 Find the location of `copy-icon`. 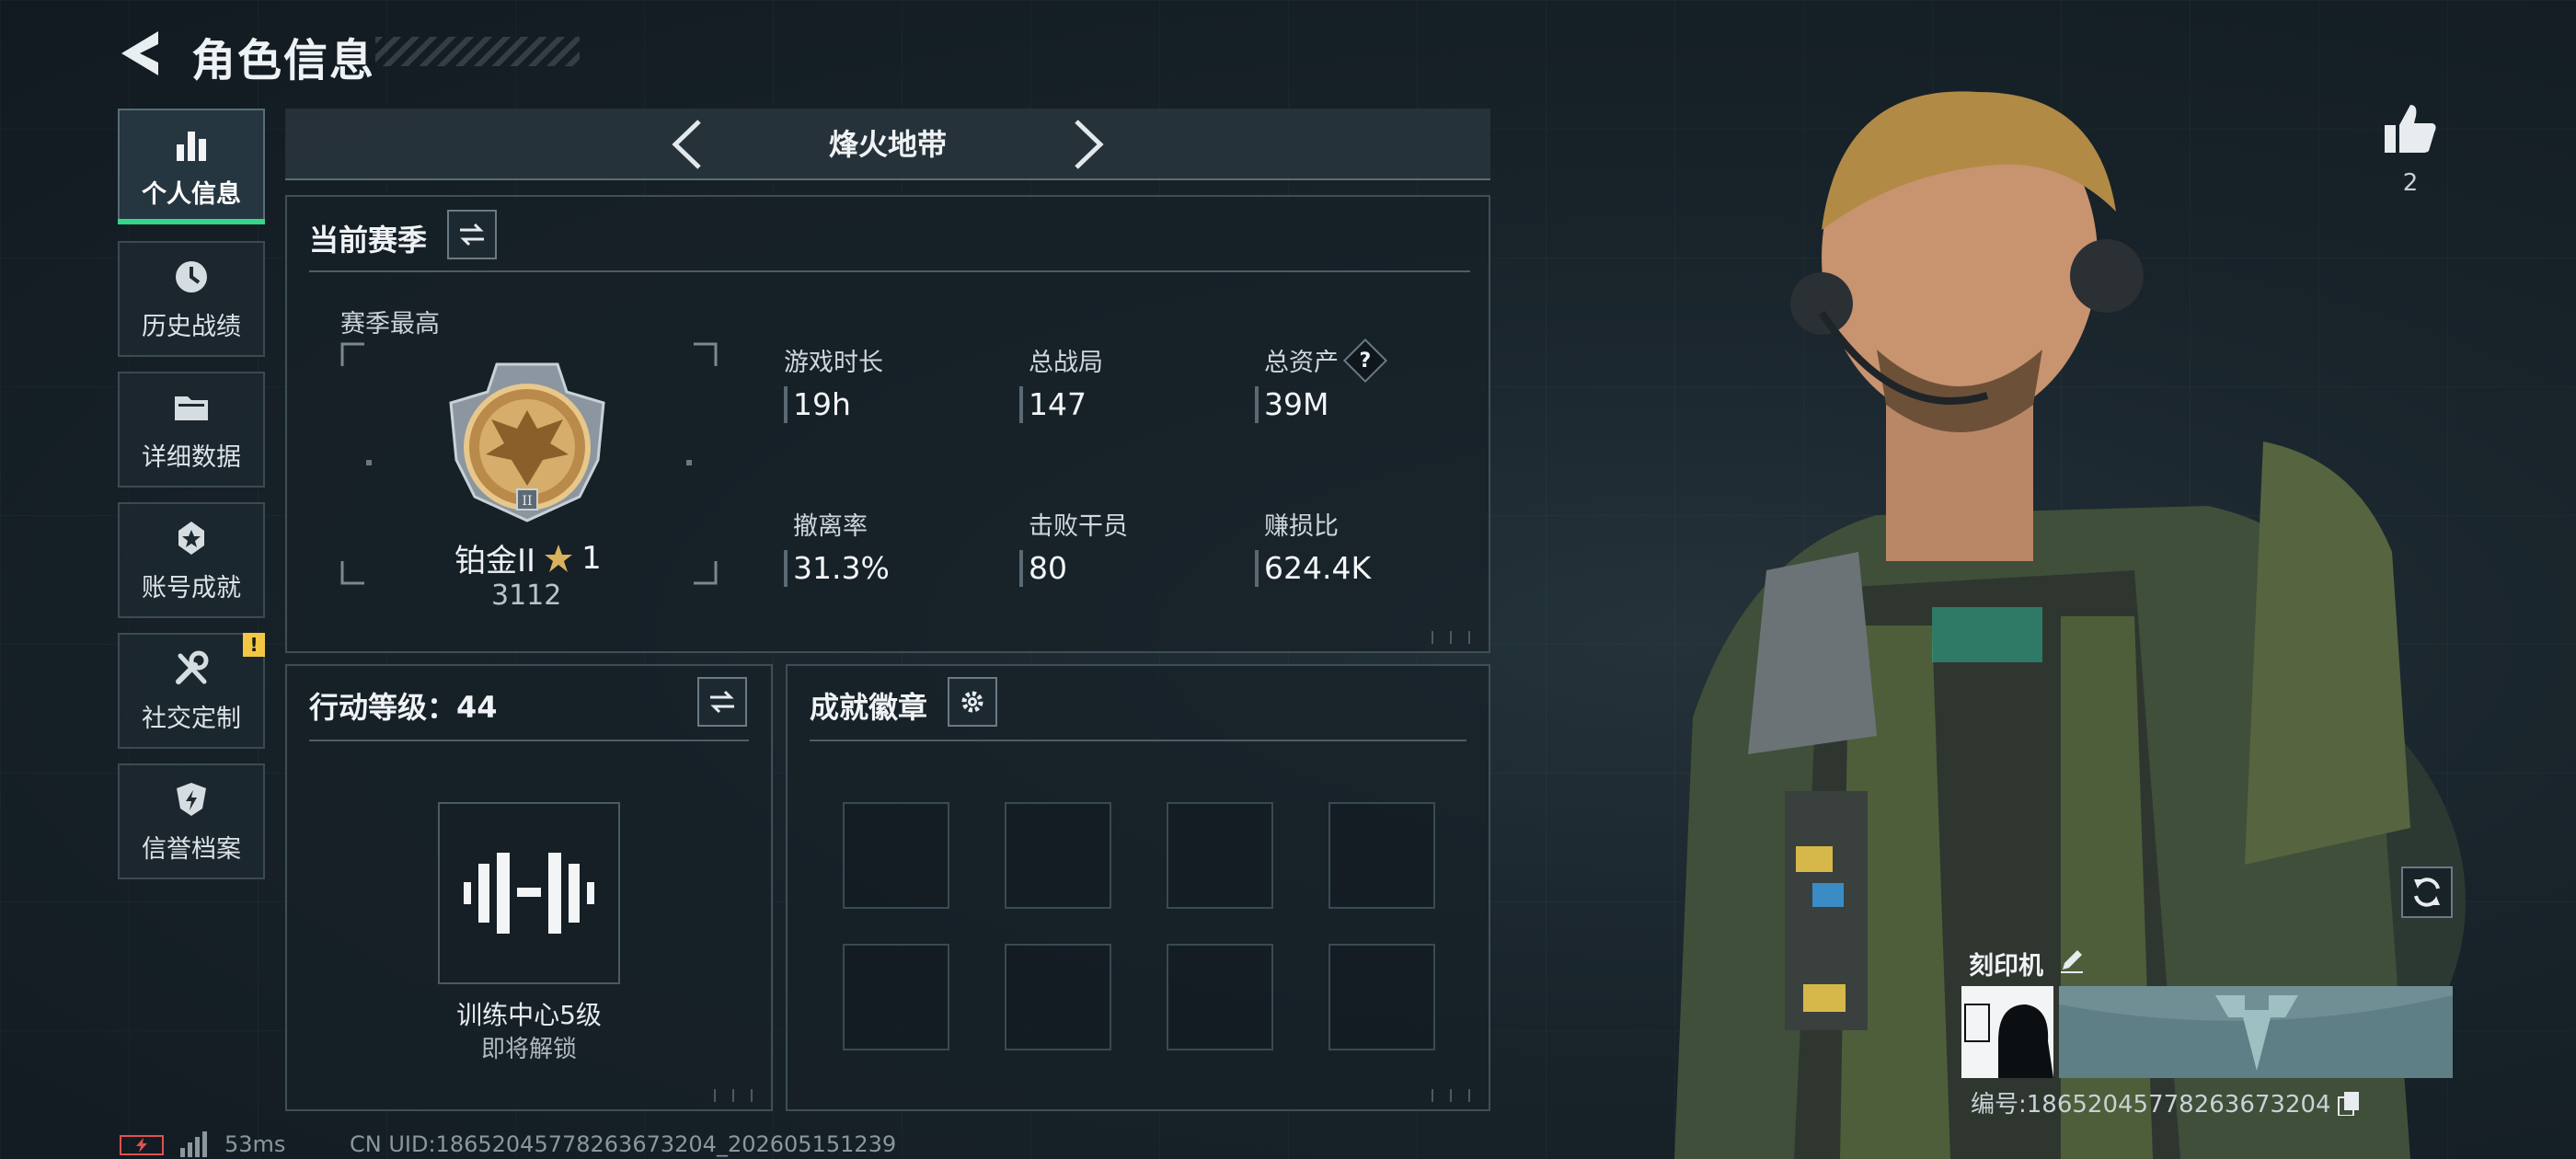

copy-icon is located at coordinates (2349, 1103).